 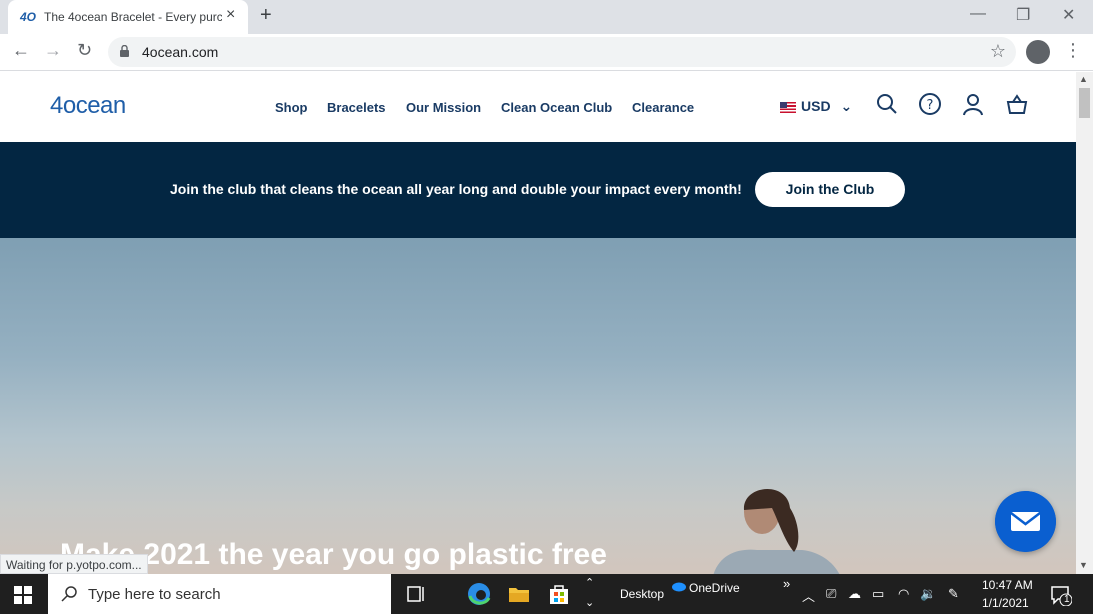 What do you see at coordinates (846, 106) in the screenshot?
I see `chevron-down-icon: ⌄` at bounding box center [846, 106].